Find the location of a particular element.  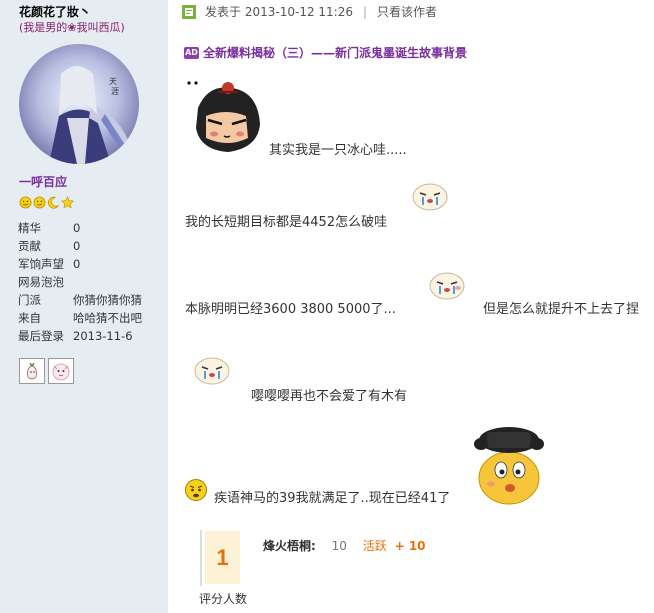

stat-label: 门派 is located at coordinates (29, 300).